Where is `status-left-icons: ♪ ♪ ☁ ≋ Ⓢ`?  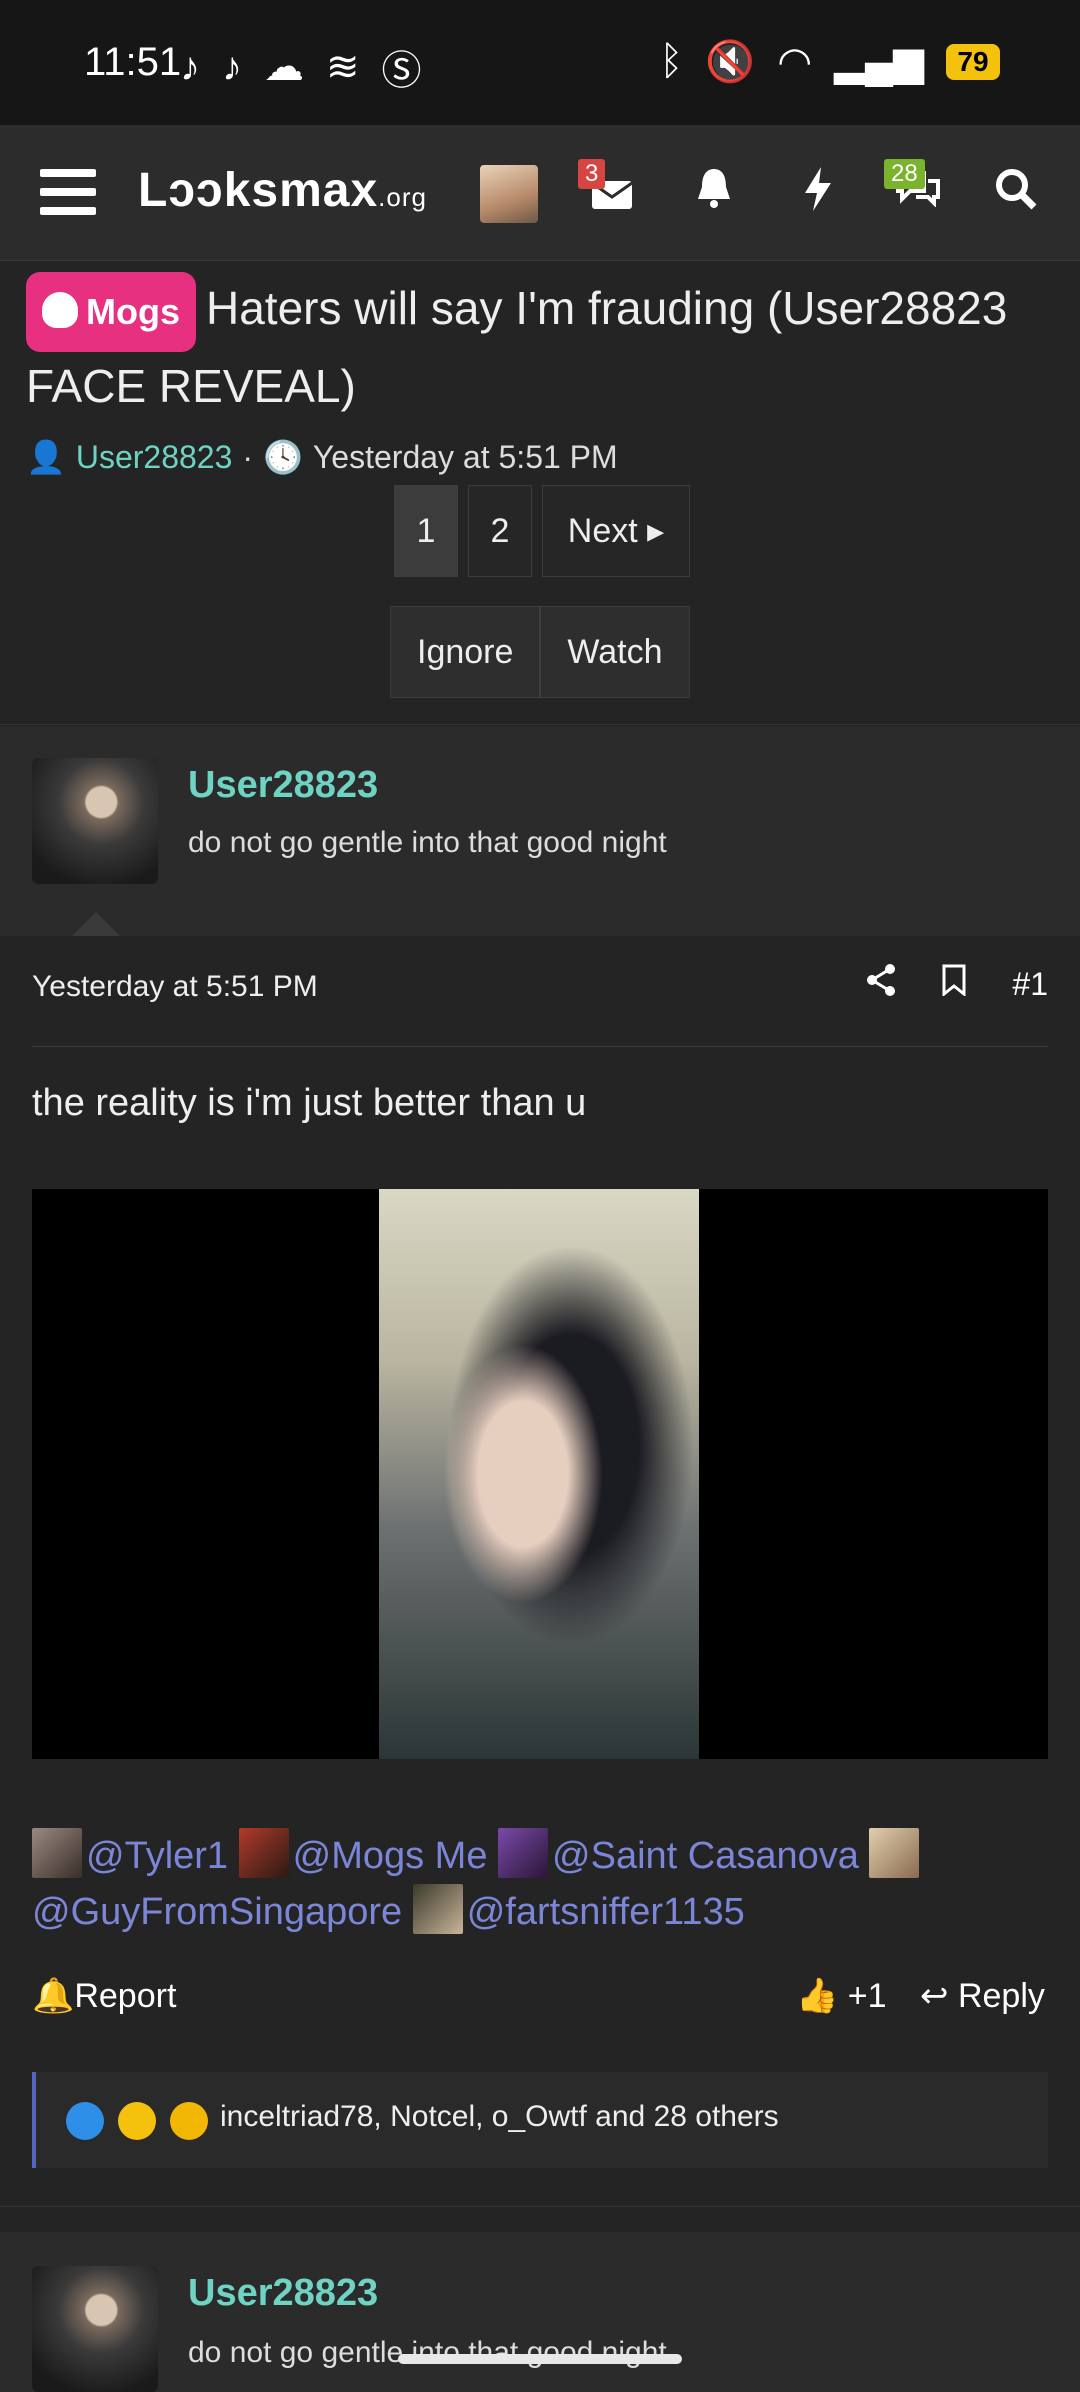 status-left-icons: ♪ ♪ ☁ ≋ Ⓢ is located at coordinates (301, 67).